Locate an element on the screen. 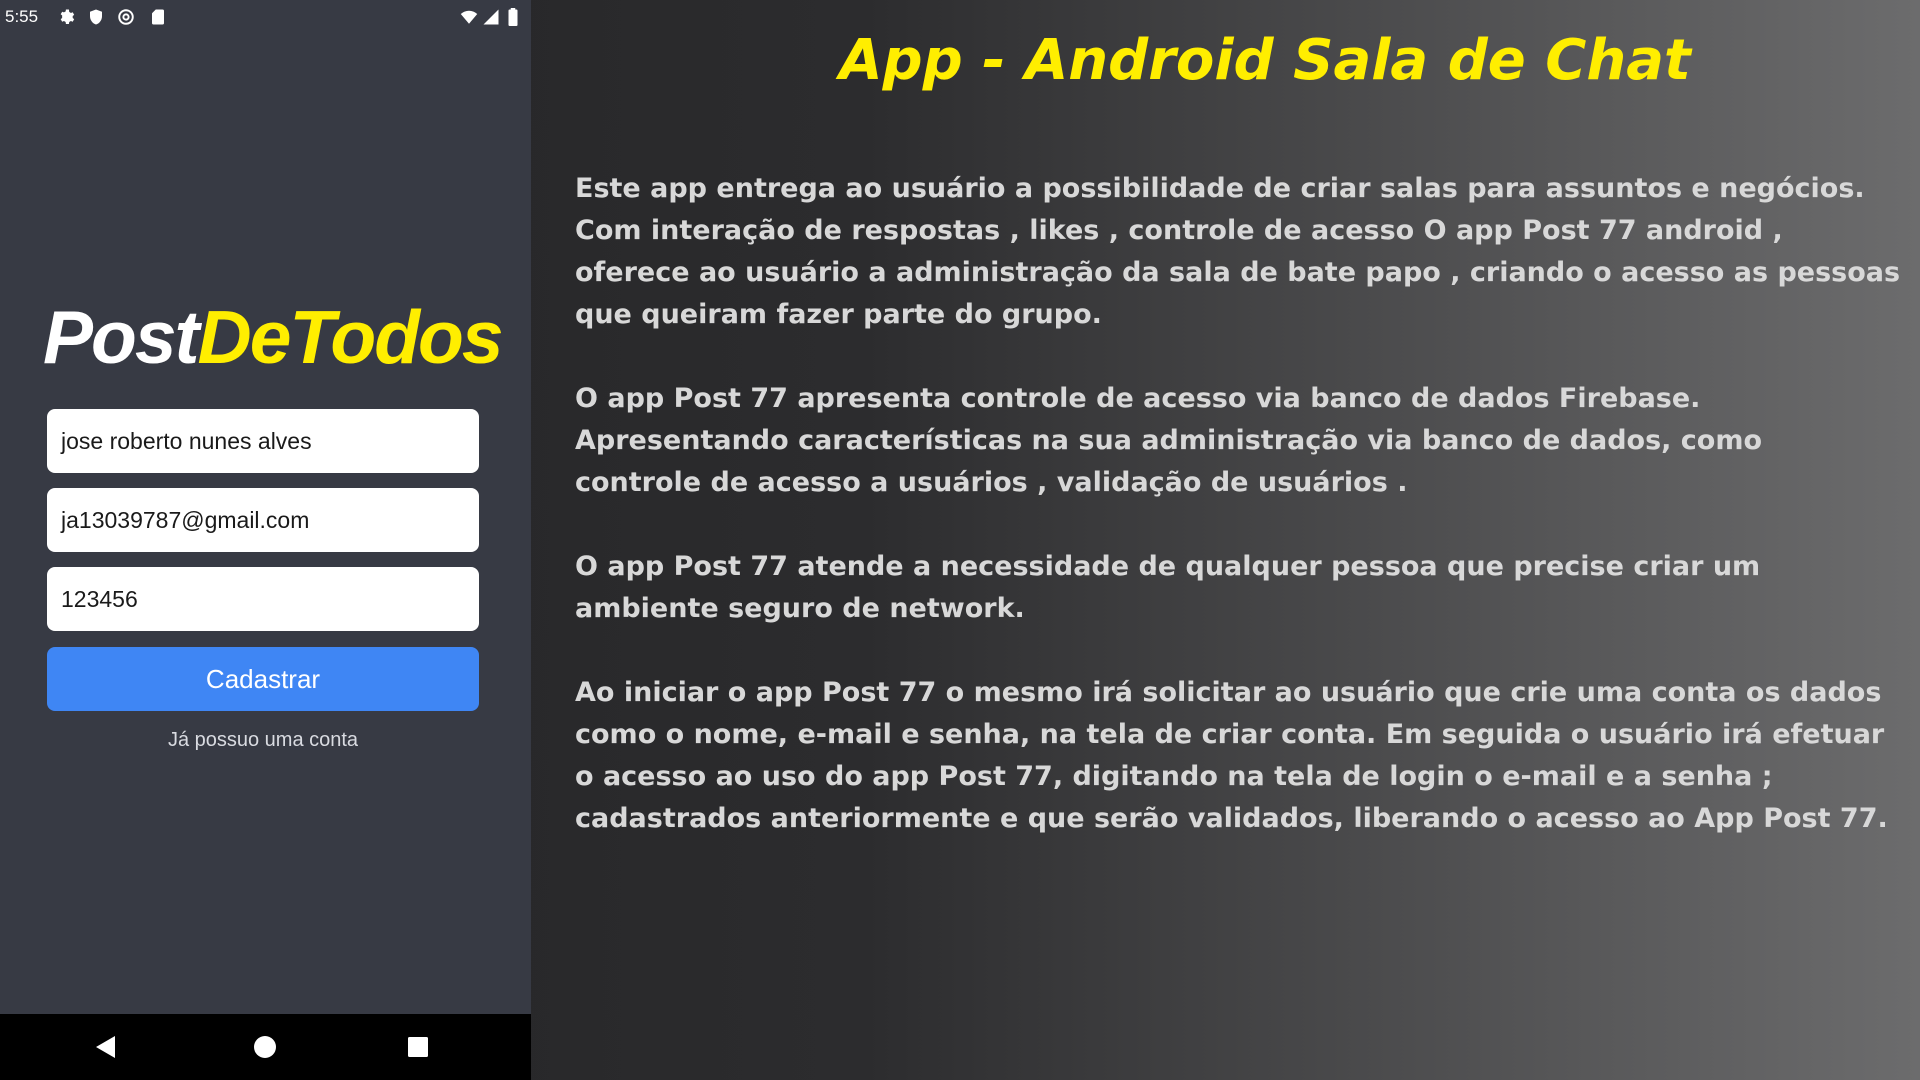 This screenshot has width=1920, height=1080. home-icon is located at coordinates (265, 1047).